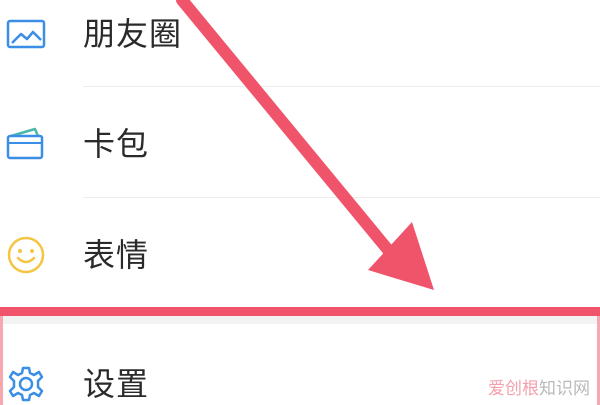 The width and height of the screenshot is (600, 405). I want to click on watermark-brand: 爱创根, so click(513, 389).